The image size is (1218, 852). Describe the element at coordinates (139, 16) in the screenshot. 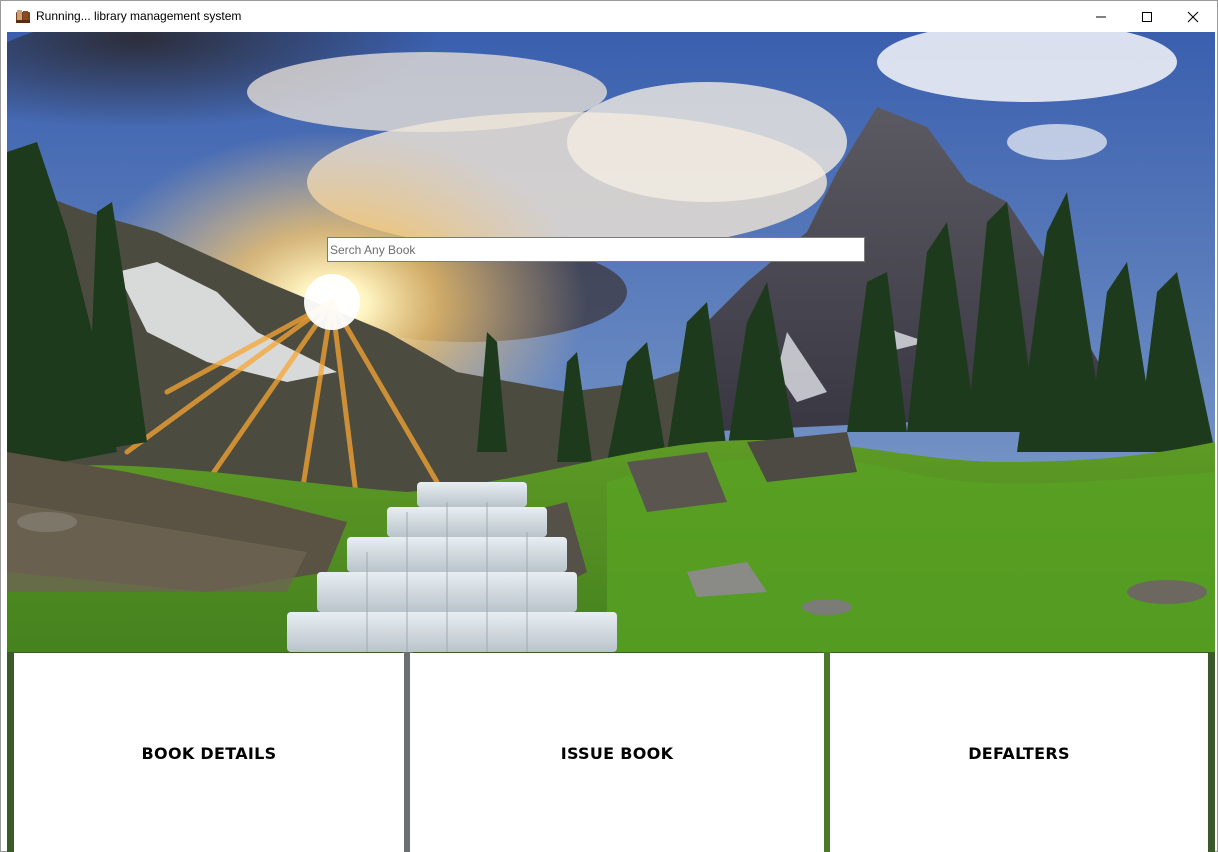

I see `window-title: Running... library management system` at that location.